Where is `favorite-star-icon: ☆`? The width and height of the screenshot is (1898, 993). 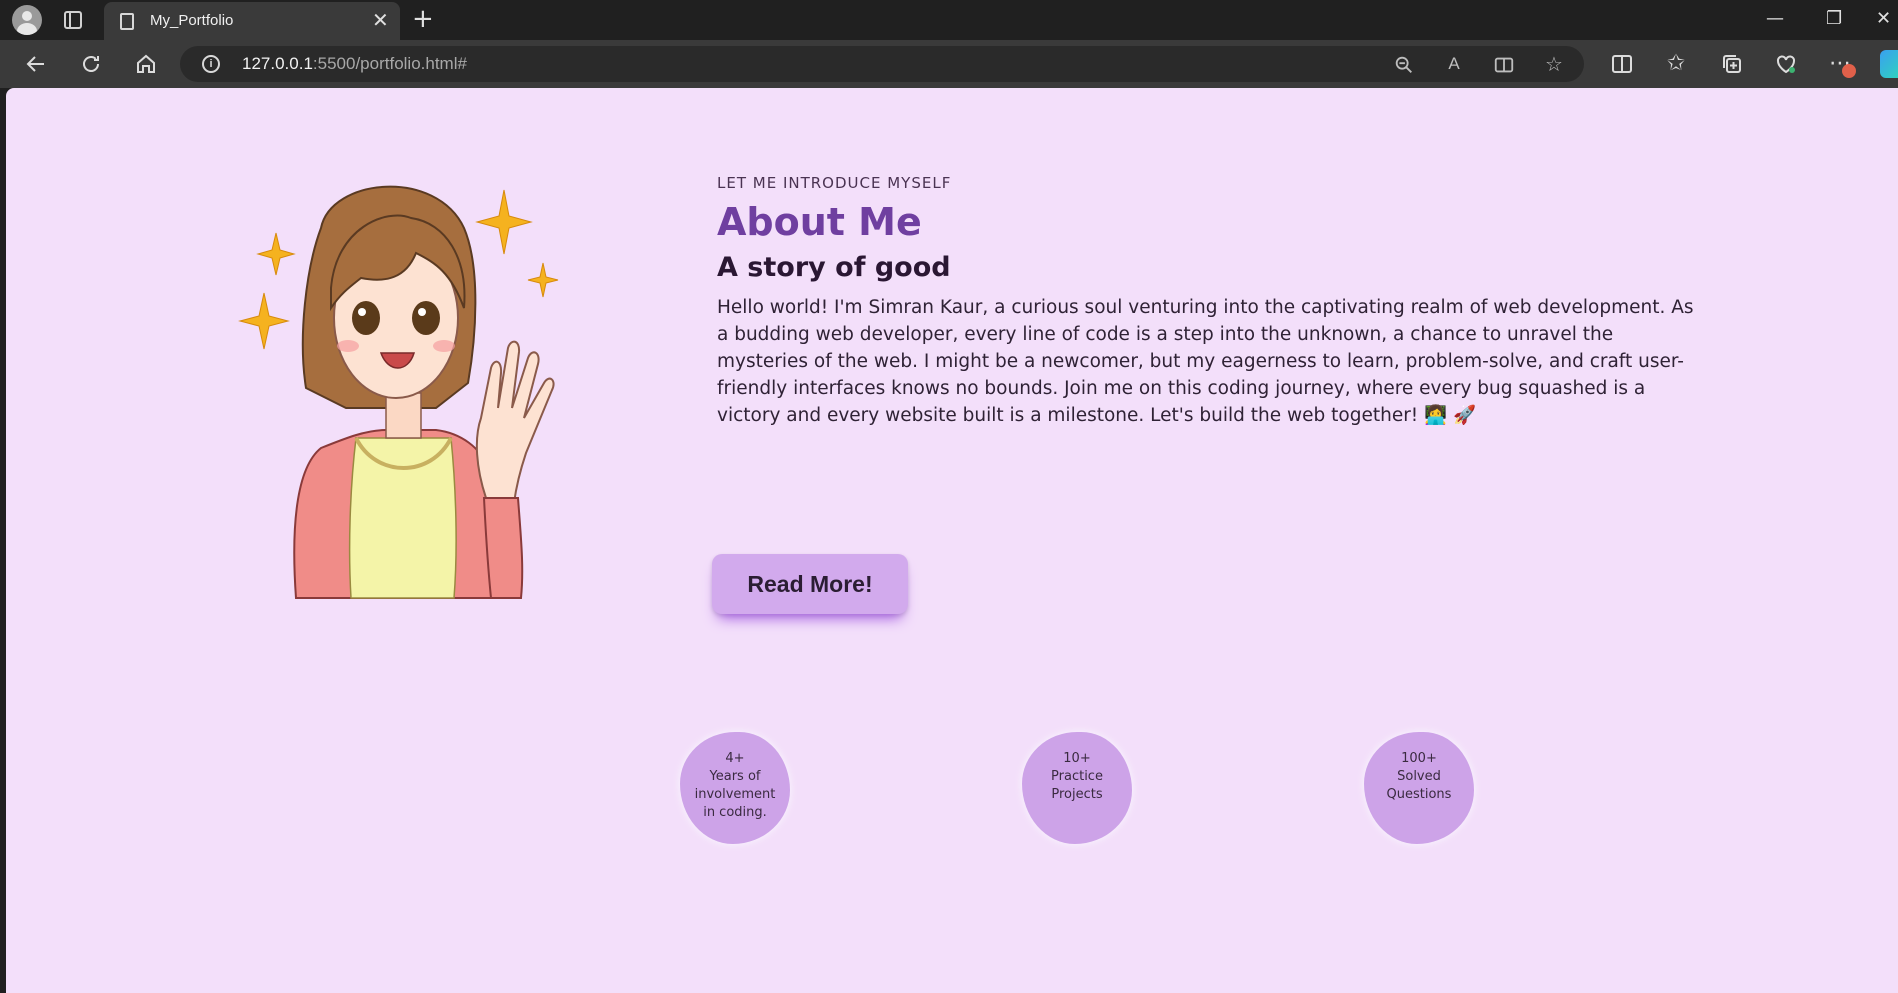 favorite-star-icon: ☆ is located at coordinates (1554, 64).